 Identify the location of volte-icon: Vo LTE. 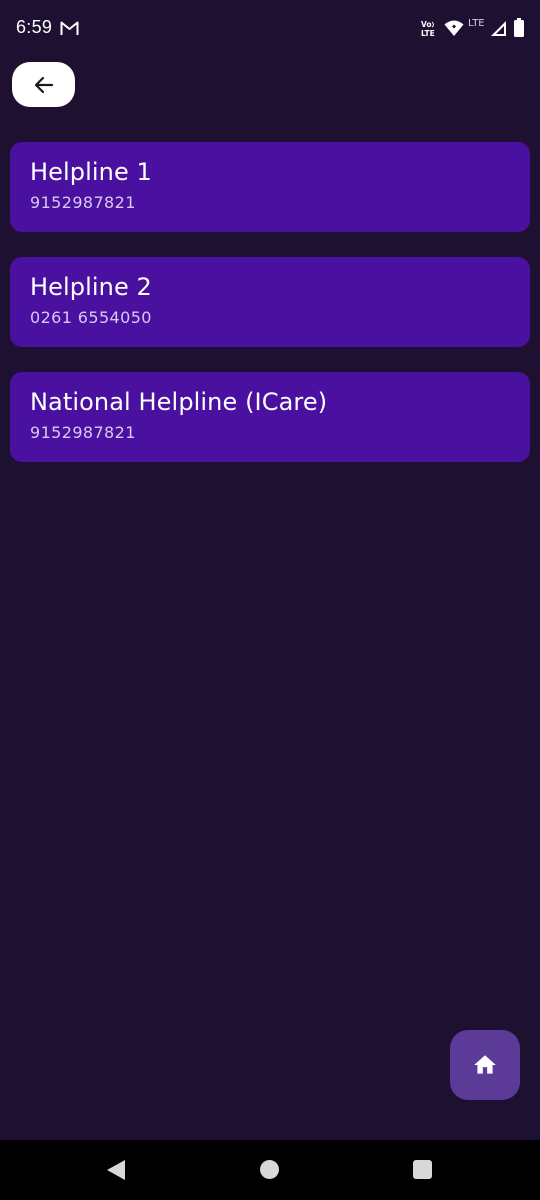
(429, 29).